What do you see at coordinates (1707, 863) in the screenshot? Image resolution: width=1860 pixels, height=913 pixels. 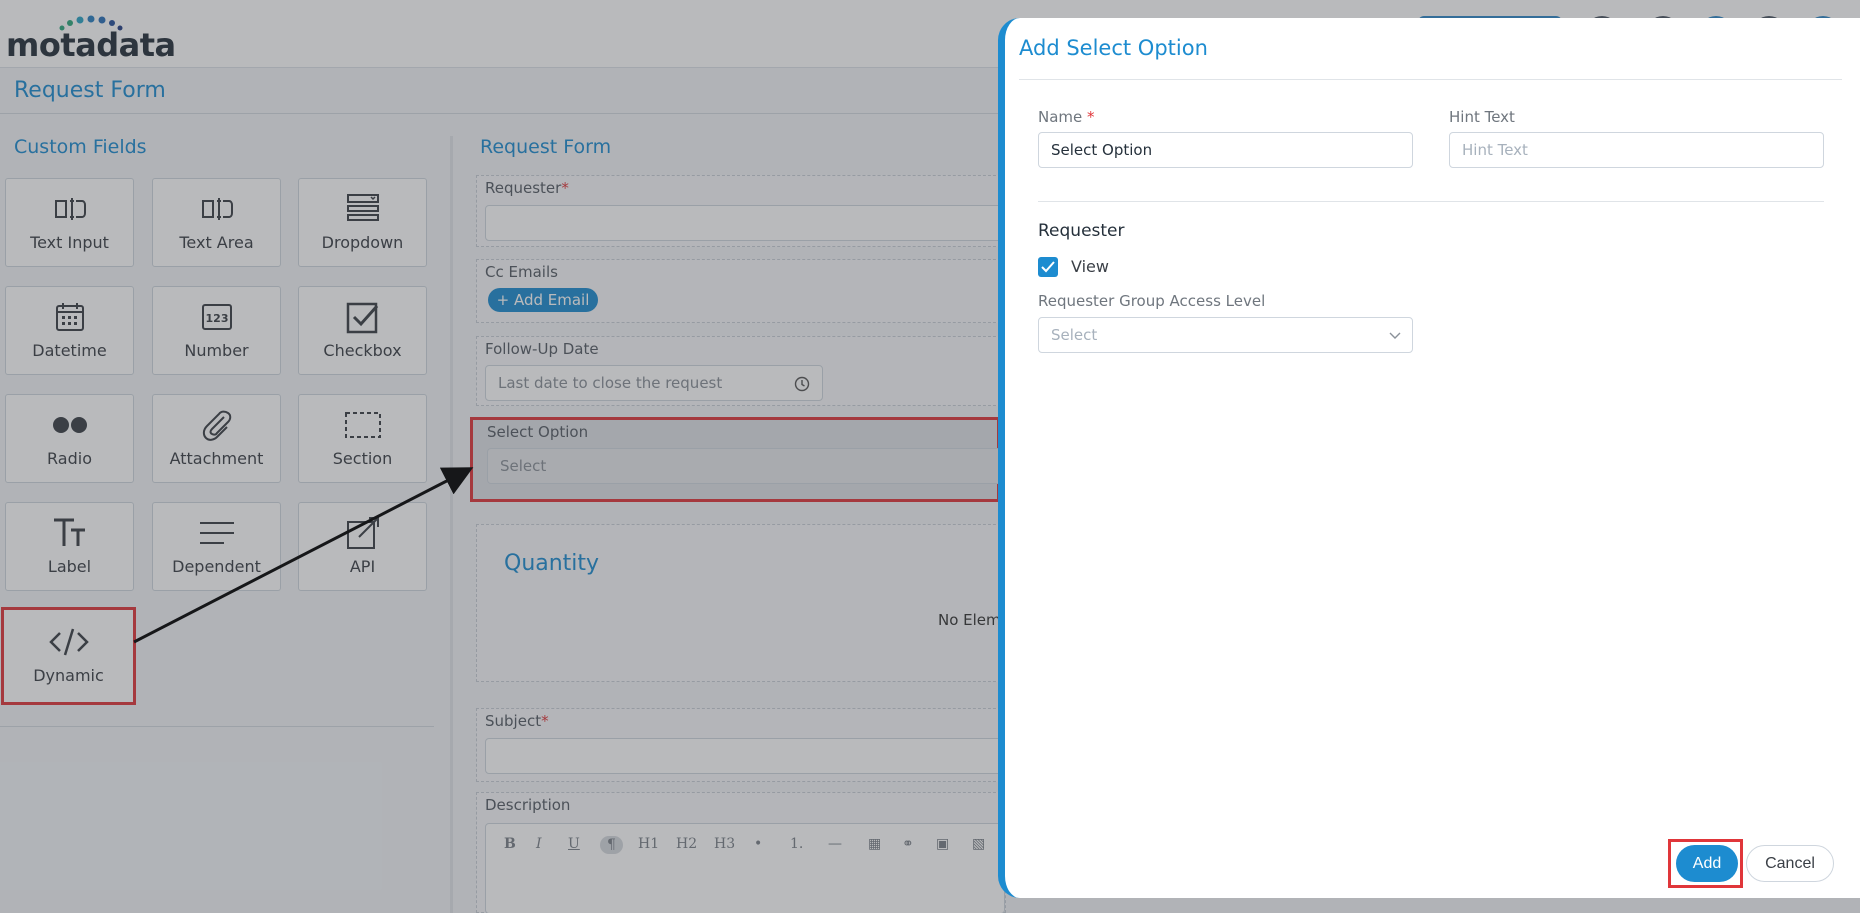 I see `add-button: Add` at bounding box center [1707, 863].